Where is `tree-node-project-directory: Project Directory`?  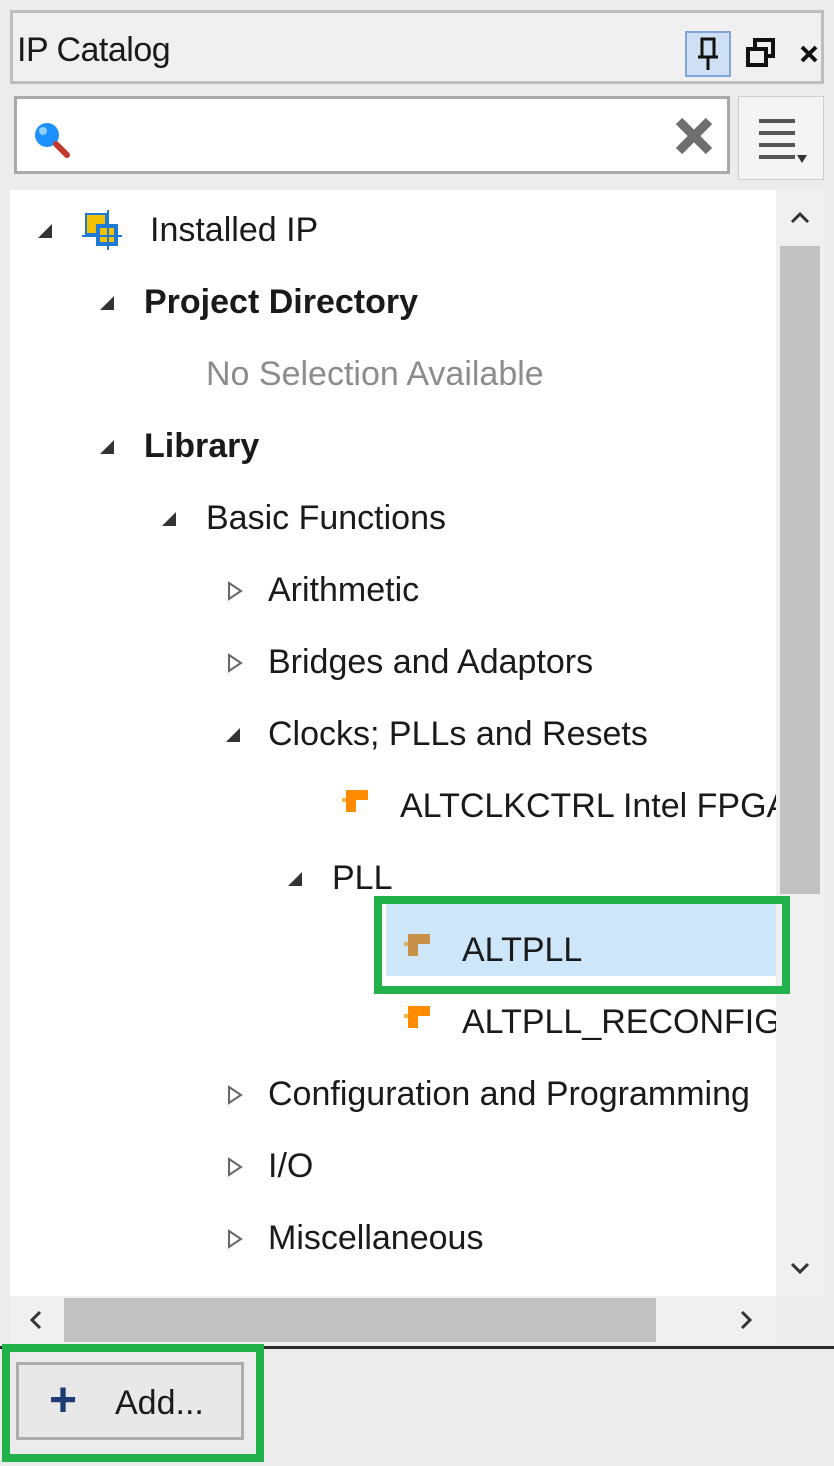 tree-node-project-directory: Project Directory is located at coordinates (393, 302).